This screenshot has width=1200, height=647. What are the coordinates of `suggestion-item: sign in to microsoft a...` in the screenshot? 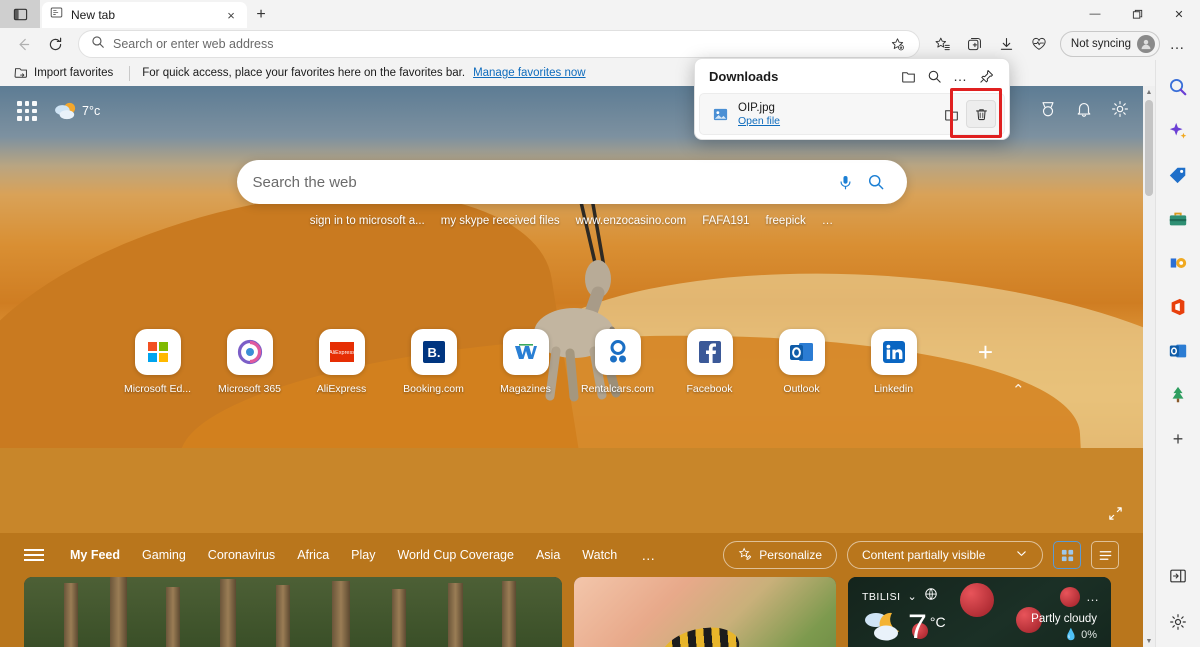 It's located at (367, 221).